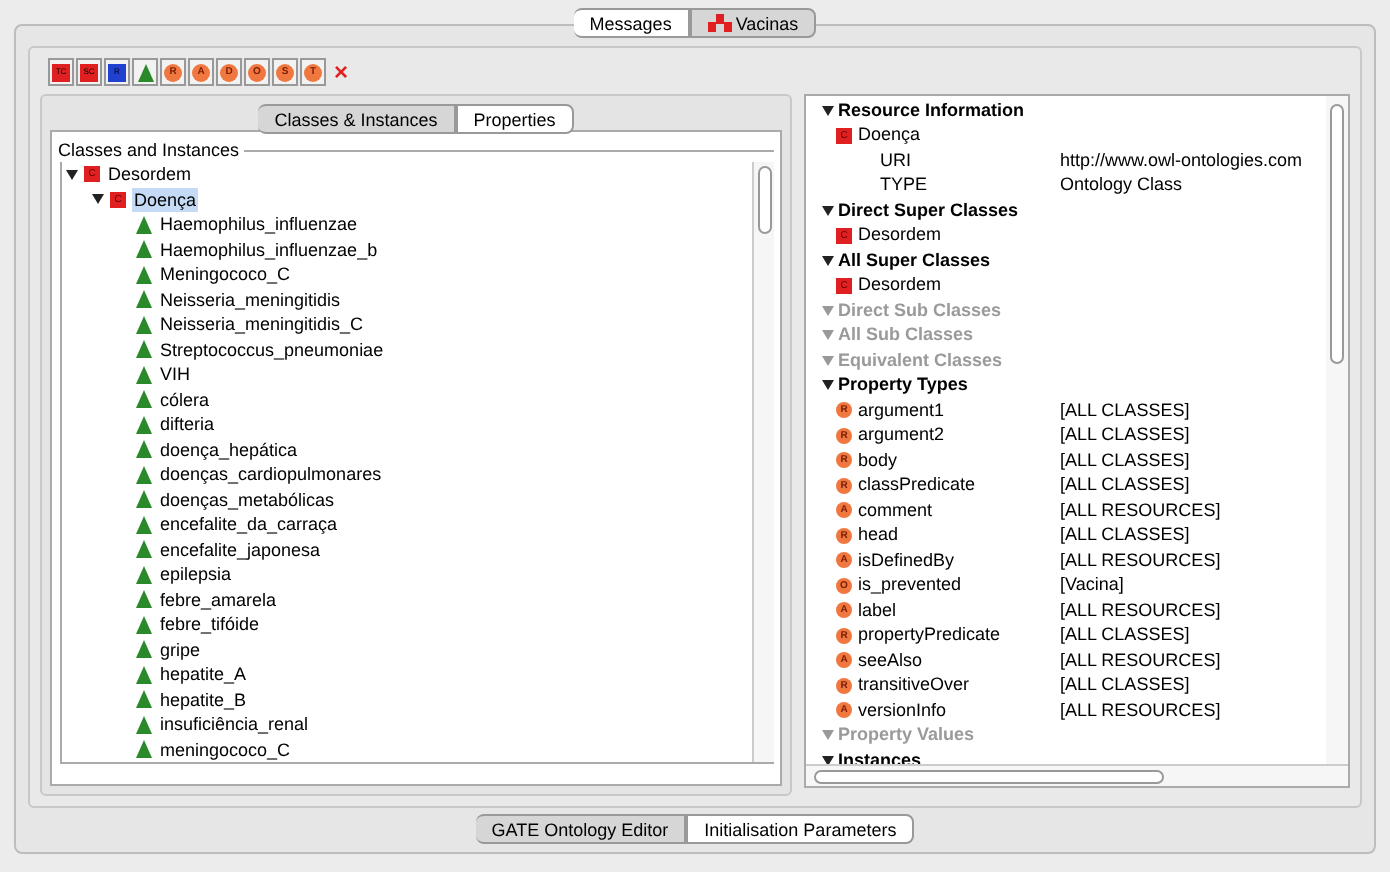 This screenshot has width=1390, height=872. Describe the element at coordinates (250, 299) in the screenshot. I see `tree-item: Neisseria_meningitidis` at that location.